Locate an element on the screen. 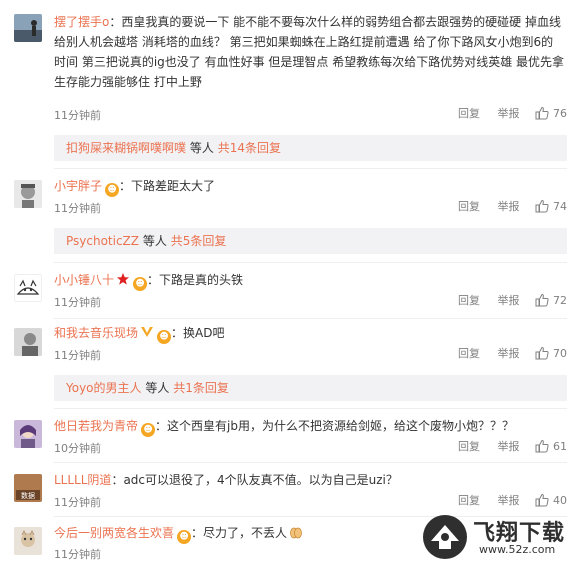 The width and height of the screenshot is (579, 567). comment-body: LLLLL阴道：adc可以退役了，4个队友真不值。以为自己是uzi？ is located at coordinates (309, 480).